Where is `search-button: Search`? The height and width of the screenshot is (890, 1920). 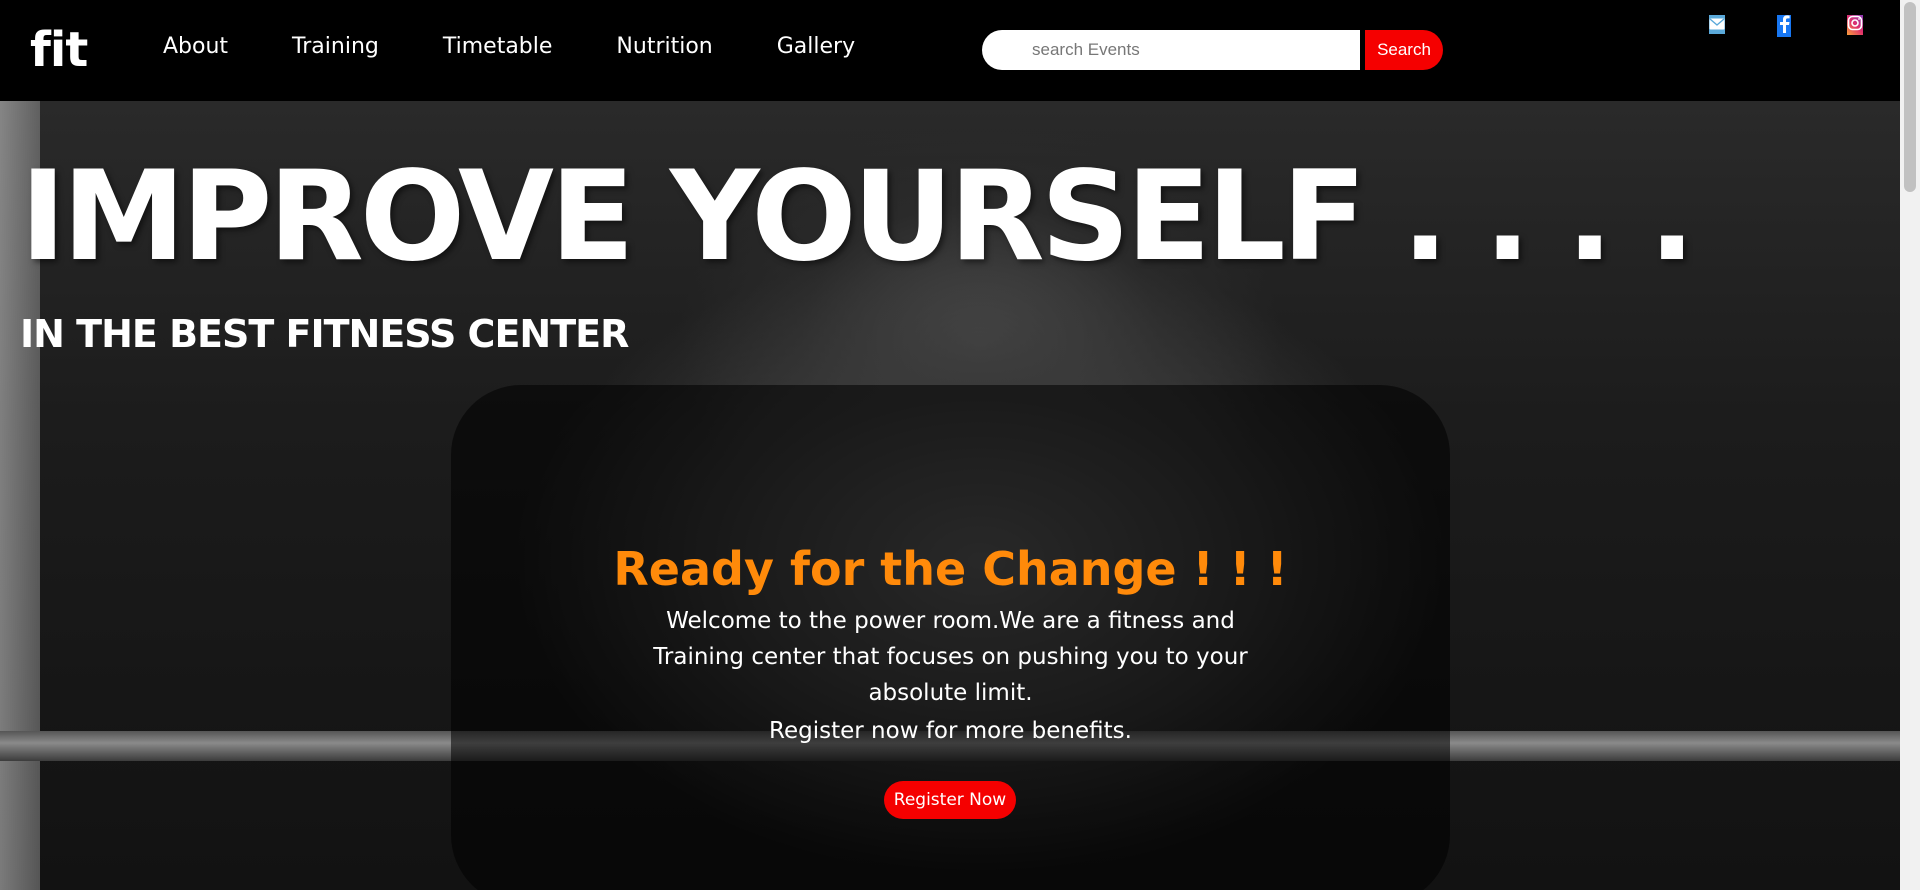
search-button: Search is located at coordinates (1404, 50).